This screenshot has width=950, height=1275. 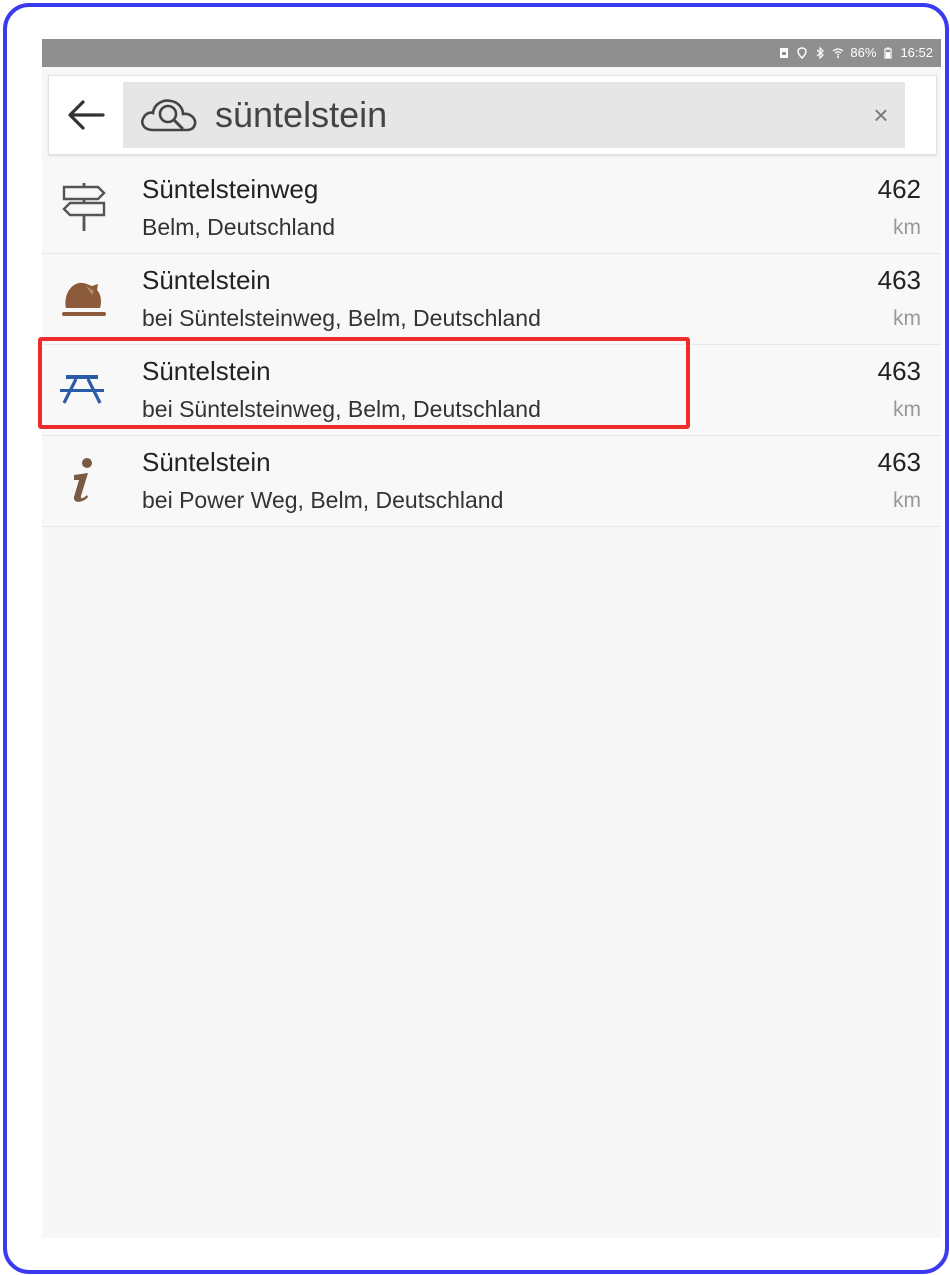 I want to click on result-subtitle: bei Power Weg, Belm, Deutschland, so click(x=323, y=500).